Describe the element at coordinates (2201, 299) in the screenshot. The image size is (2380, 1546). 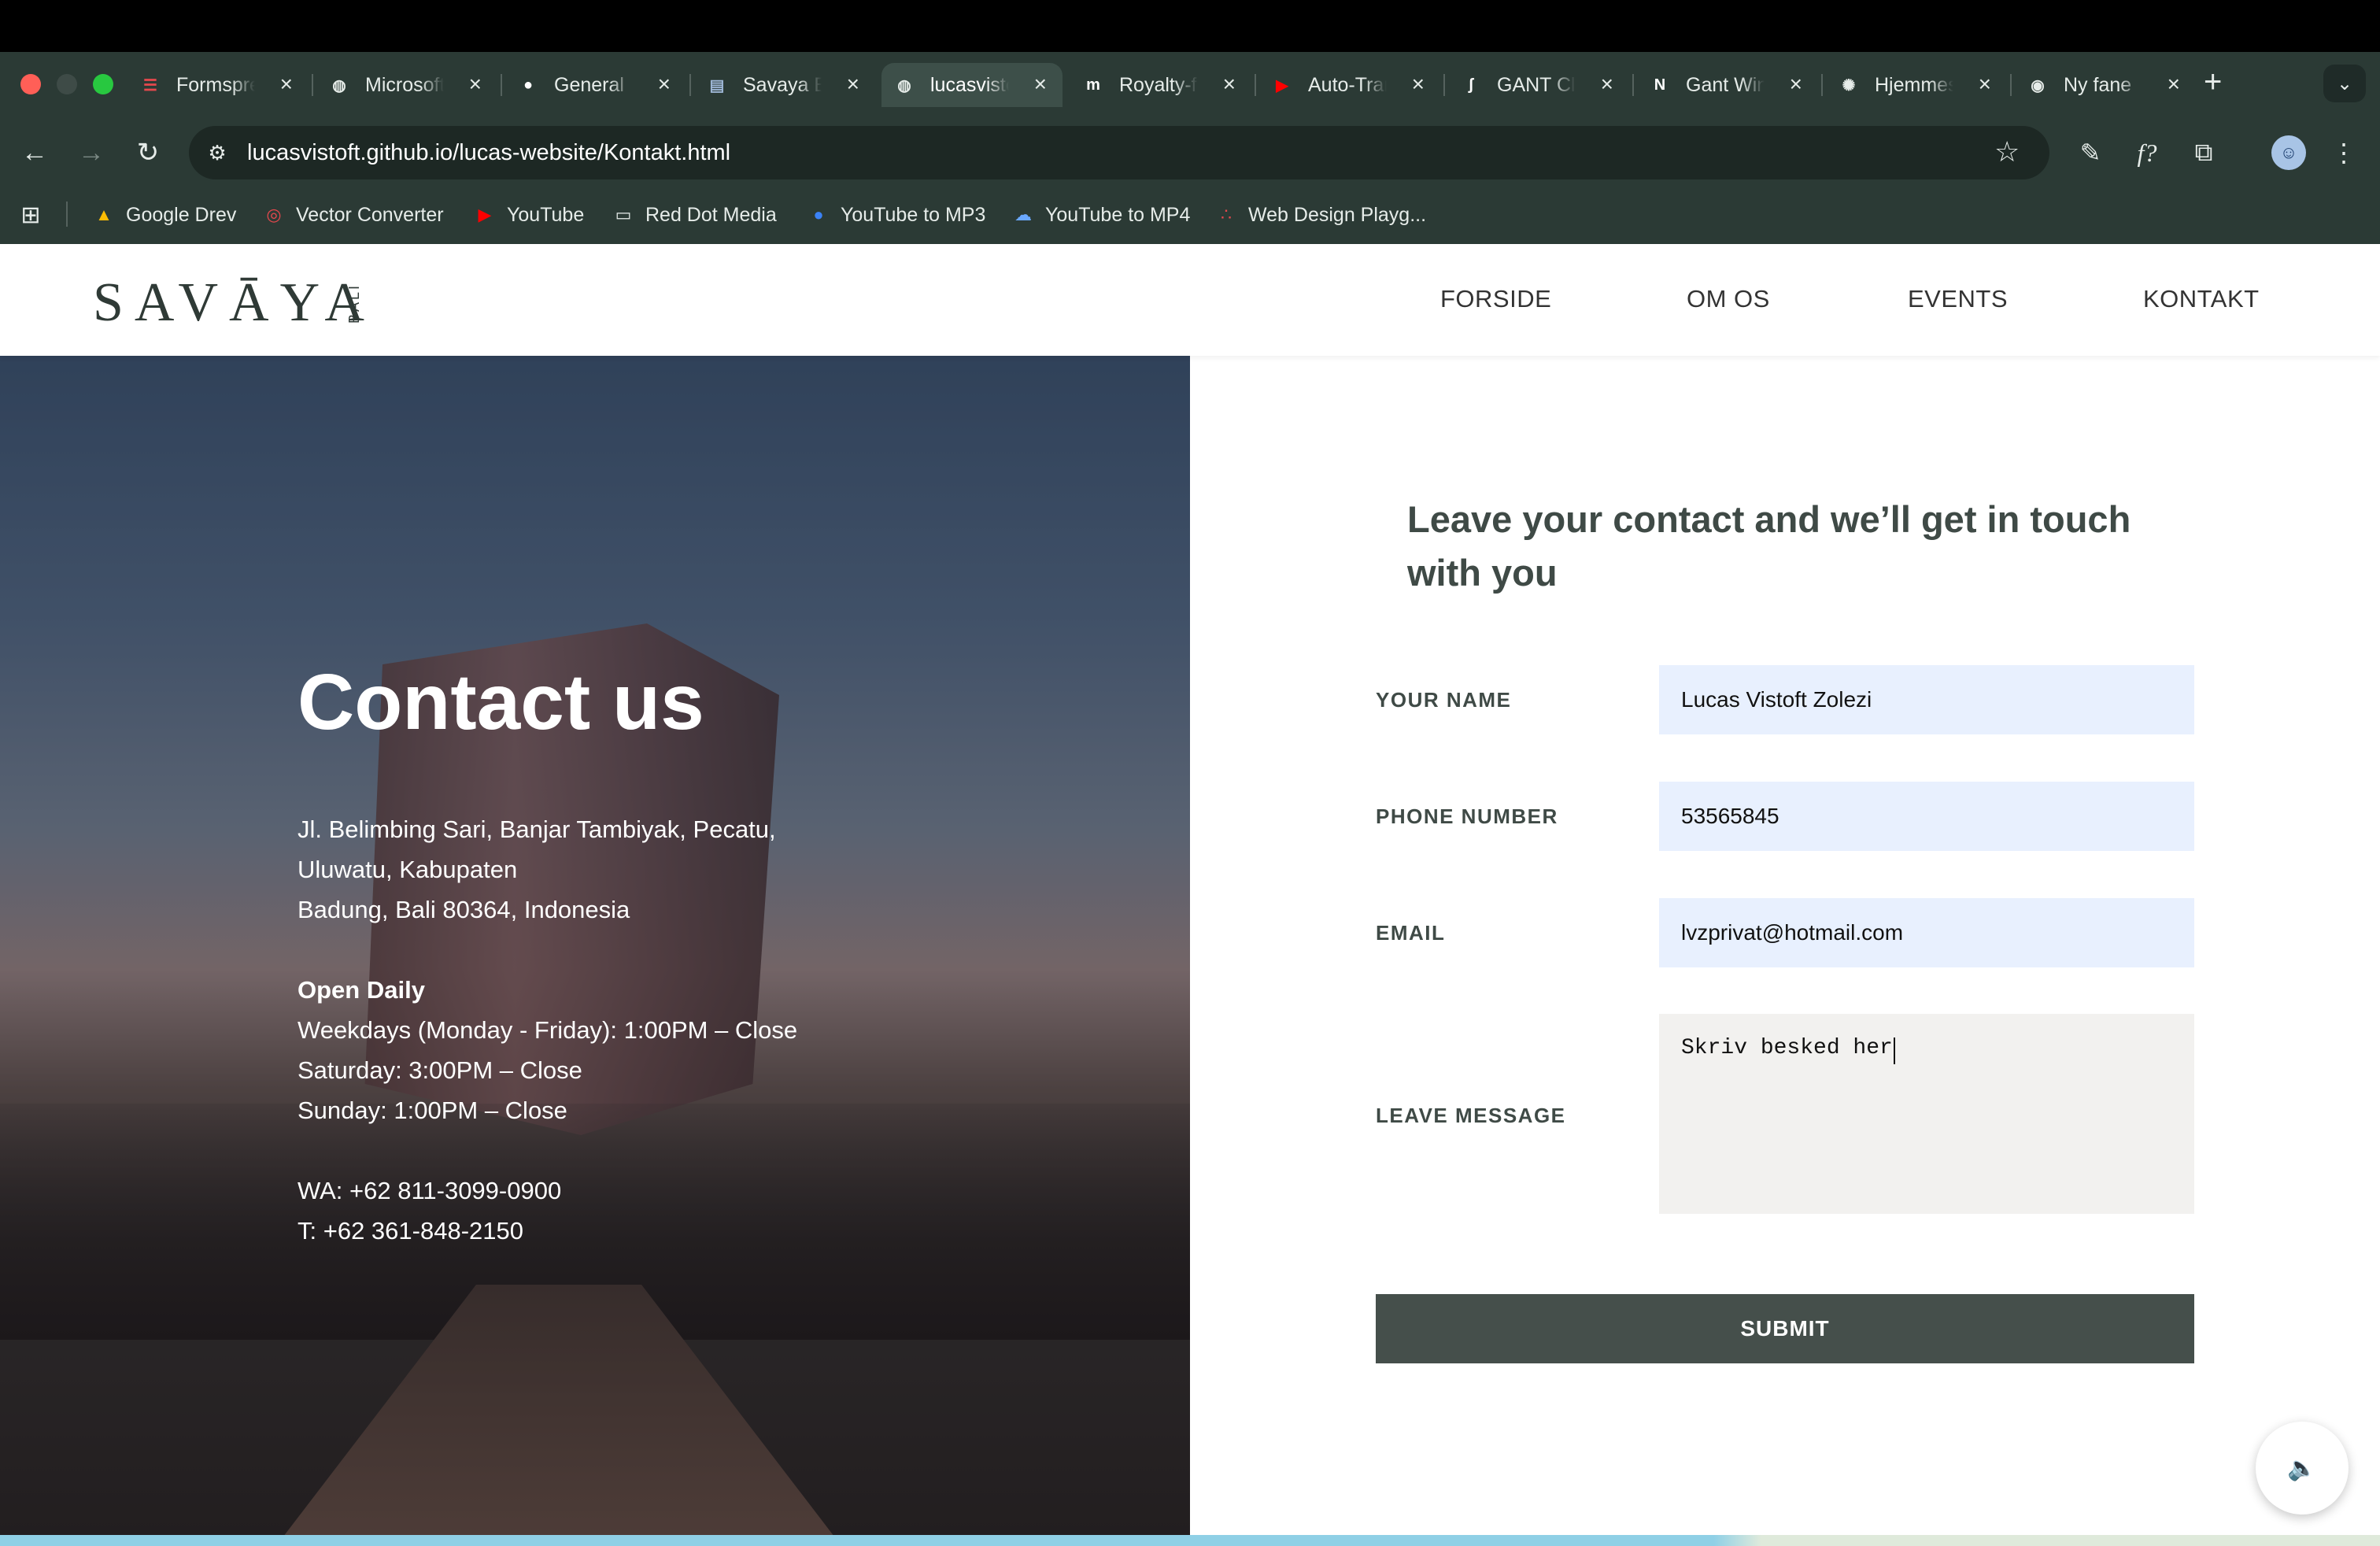
I see `nav-kontakt: KONTAKT` at that location.